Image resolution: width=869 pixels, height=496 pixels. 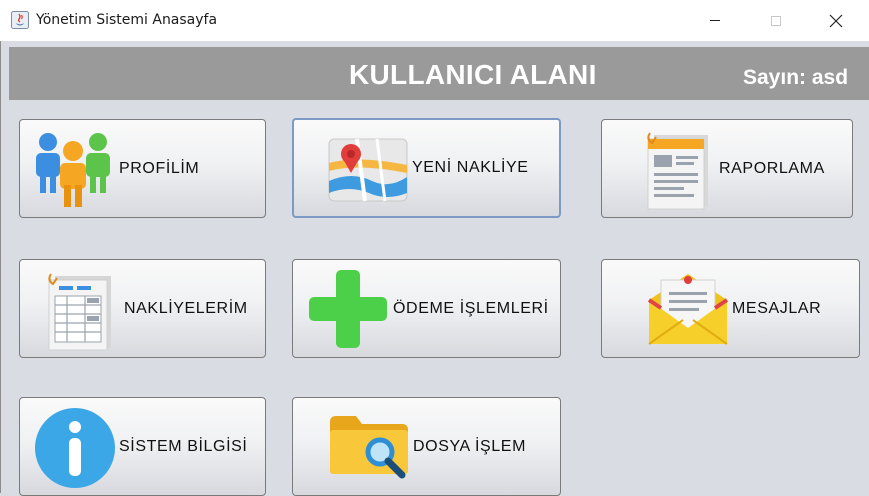 I want to click on payment-operations-button: ÖDEME İŞLEMLERİ, so click(x=426, y=308).